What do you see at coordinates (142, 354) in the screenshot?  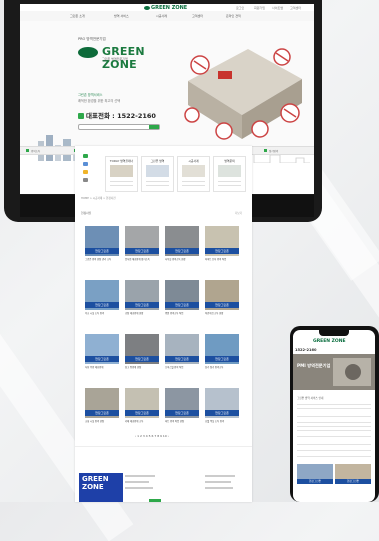 I see `gallery-card: 현장그린존창고 쥐방제 현장` at bounding box center [142, 354].